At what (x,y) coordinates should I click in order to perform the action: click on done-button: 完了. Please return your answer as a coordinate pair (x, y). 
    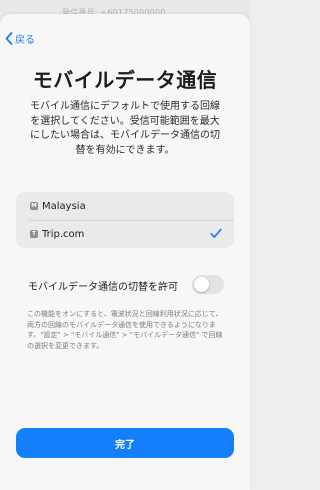
    Looking at the image, I should click on (125, 443).